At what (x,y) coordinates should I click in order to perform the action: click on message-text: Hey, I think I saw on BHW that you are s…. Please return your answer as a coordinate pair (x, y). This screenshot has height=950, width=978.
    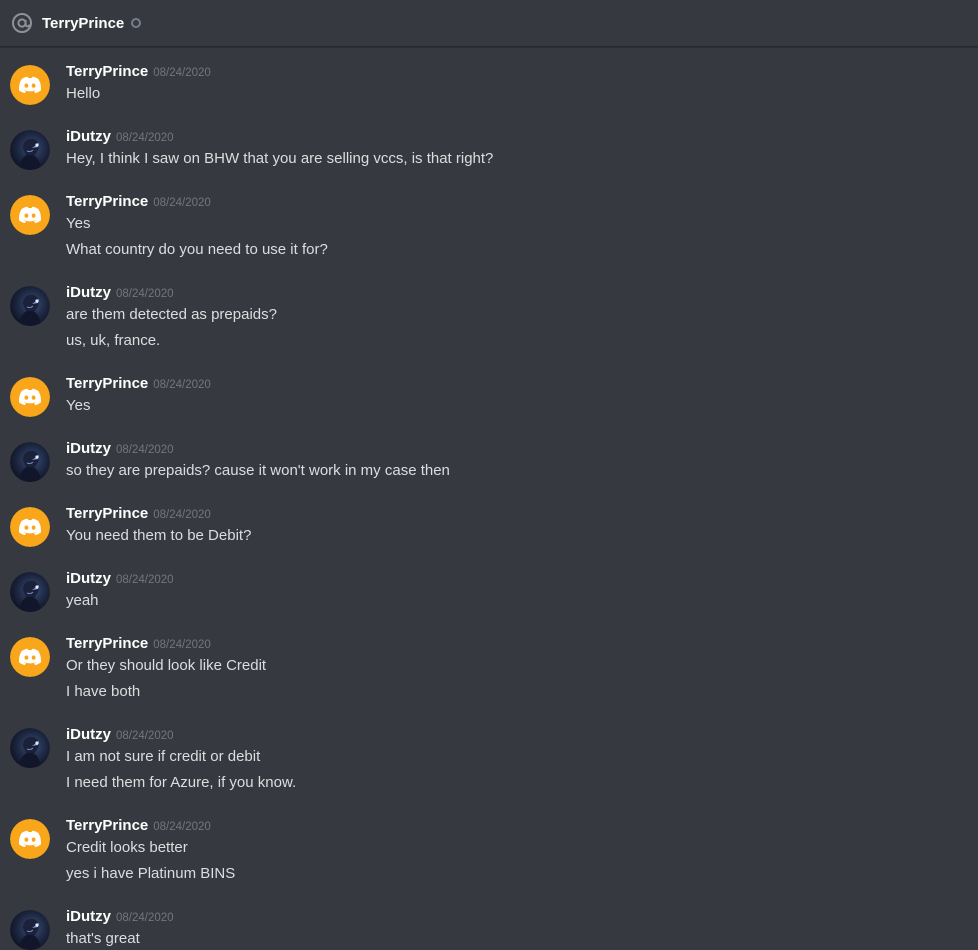
    Looking at the image, I should click on (280, 158).